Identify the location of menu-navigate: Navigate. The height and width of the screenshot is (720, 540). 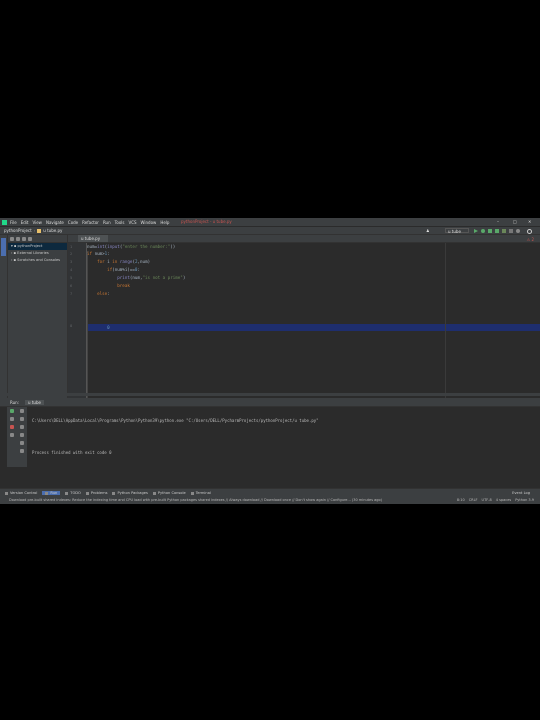
(55, 222).